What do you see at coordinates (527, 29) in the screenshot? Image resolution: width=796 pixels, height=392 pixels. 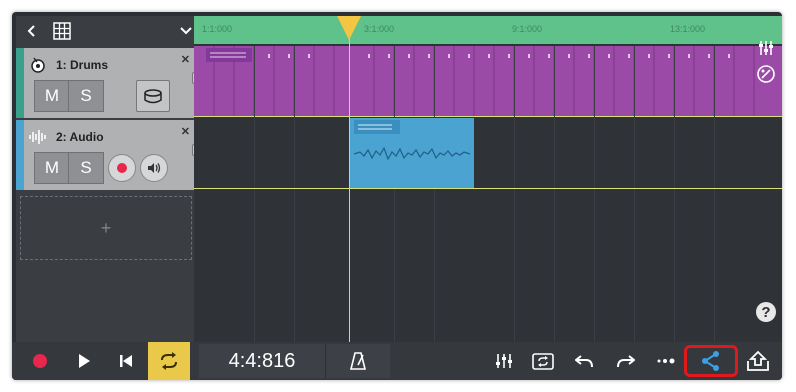 I see `ruler-label: 9:1:000` at bounding box center [527, 29].